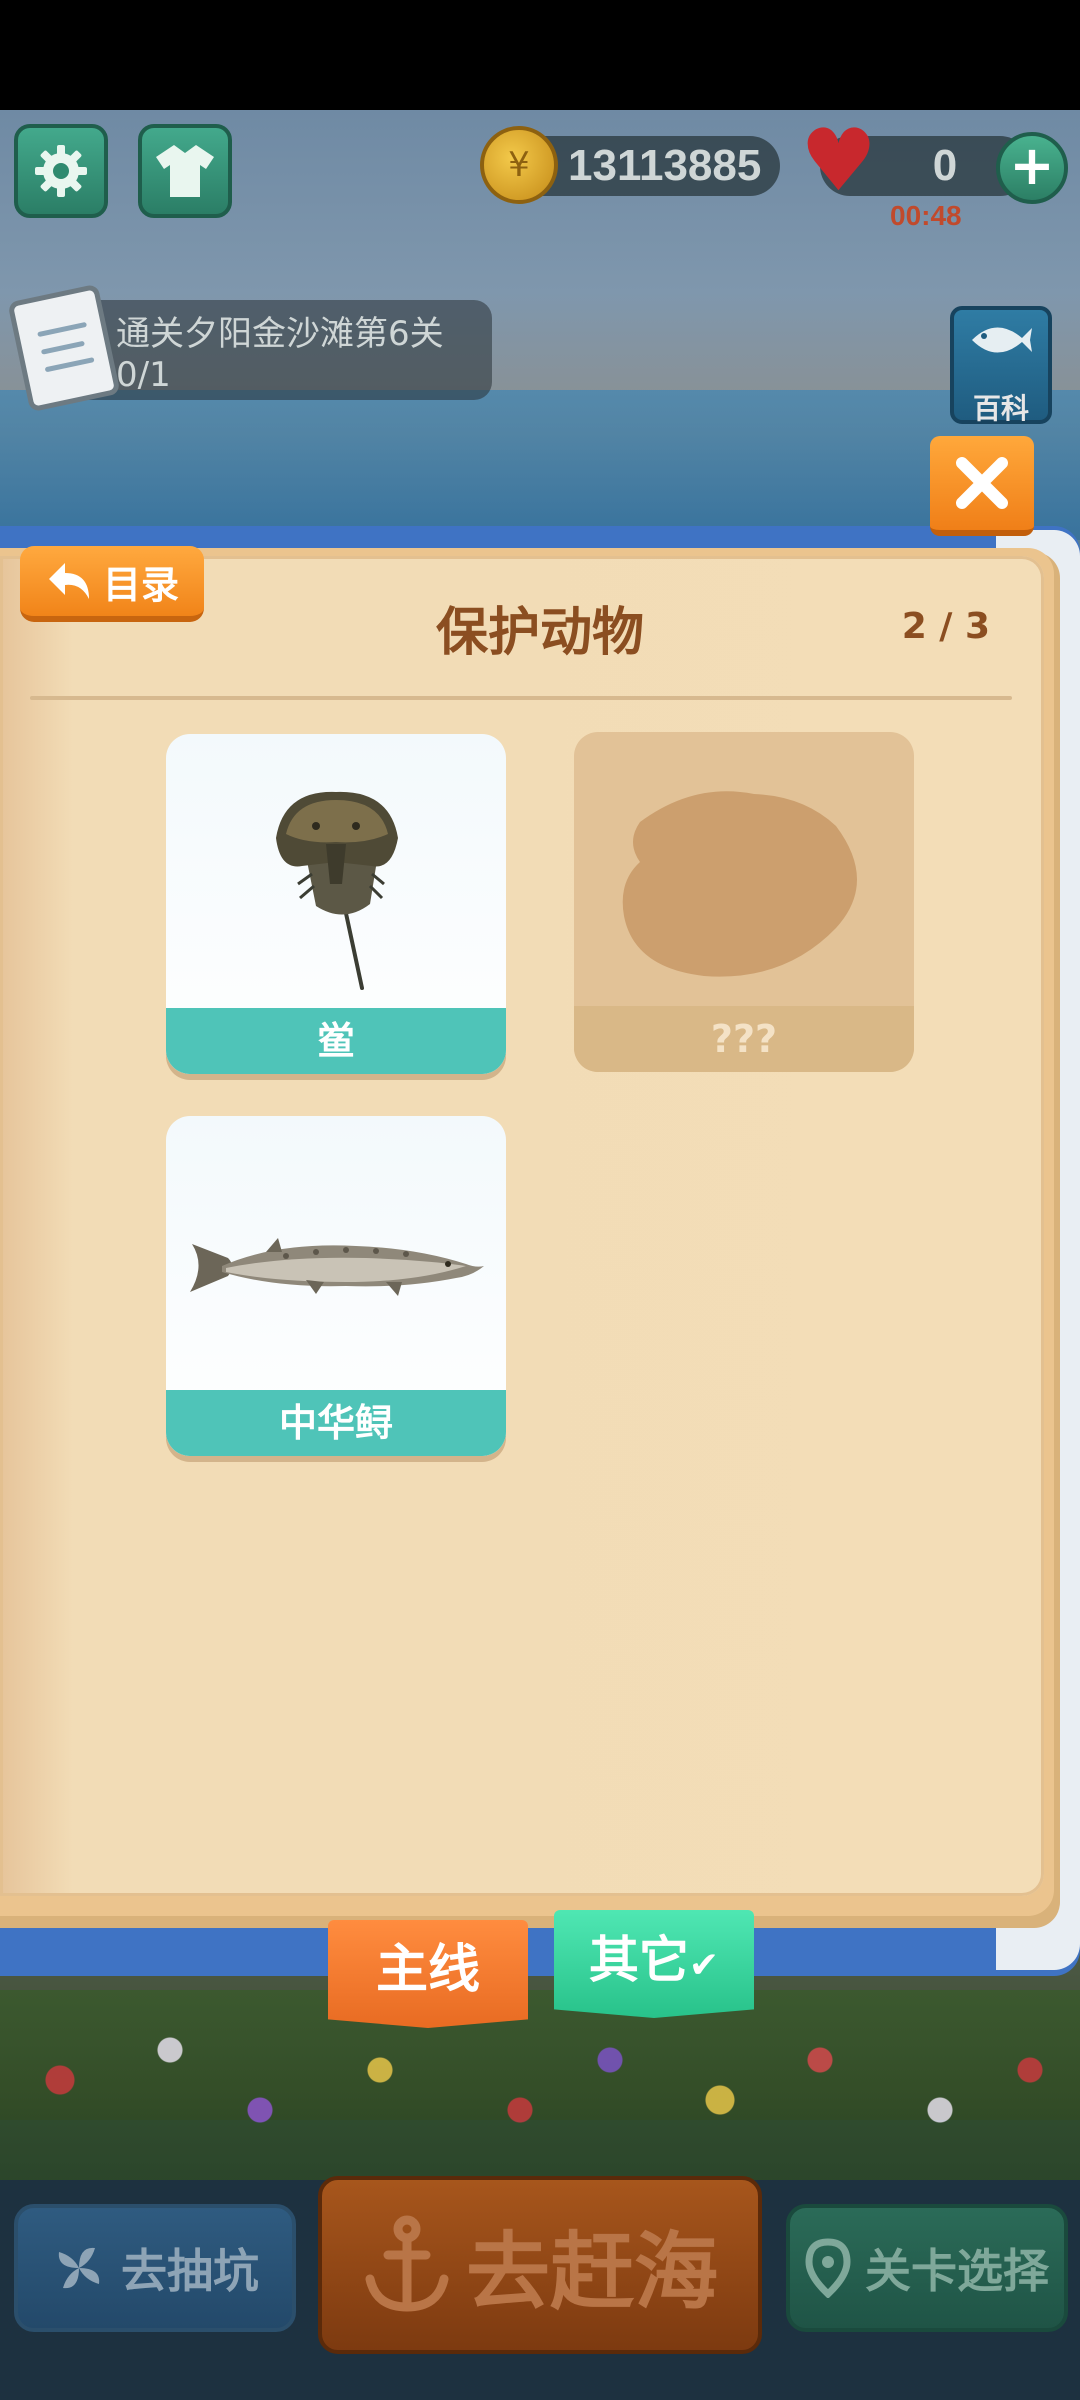 This screenshot has height=2400, width=1080. Describe the element at coordinates (427, 1970) in the screenshot. I see `tab-main-label: 主线` at that location.